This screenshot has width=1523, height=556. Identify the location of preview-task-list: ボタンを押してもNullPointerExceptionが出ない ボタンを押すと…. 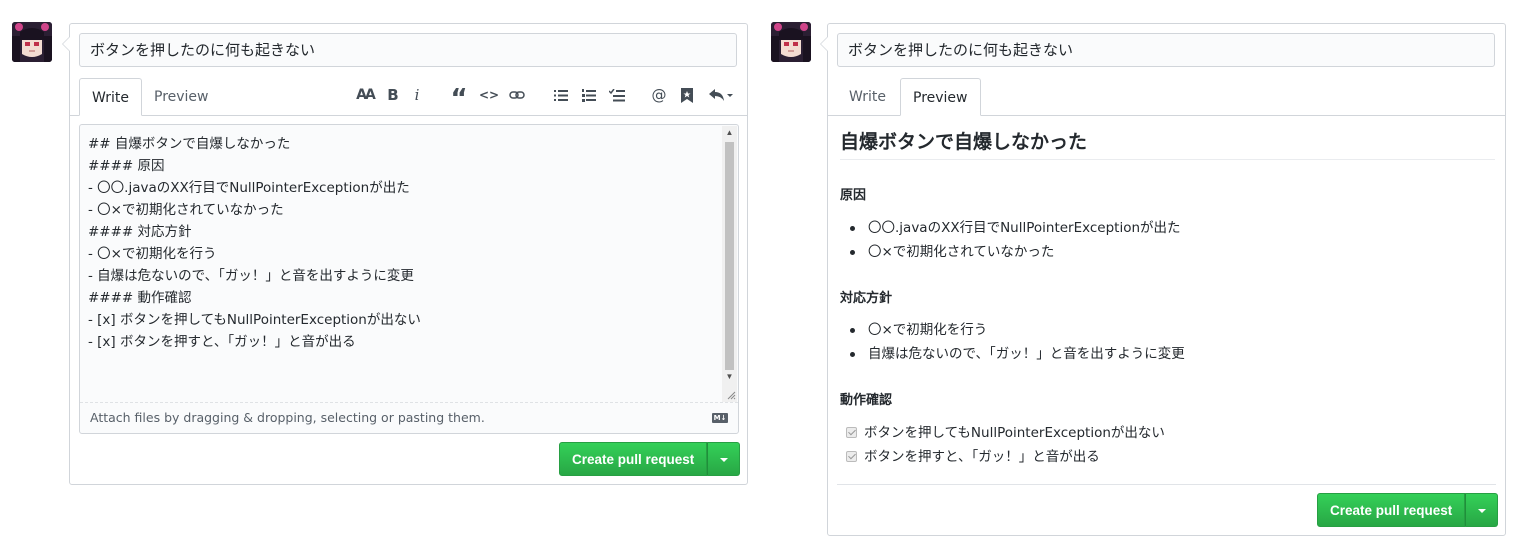
(1002, 445).